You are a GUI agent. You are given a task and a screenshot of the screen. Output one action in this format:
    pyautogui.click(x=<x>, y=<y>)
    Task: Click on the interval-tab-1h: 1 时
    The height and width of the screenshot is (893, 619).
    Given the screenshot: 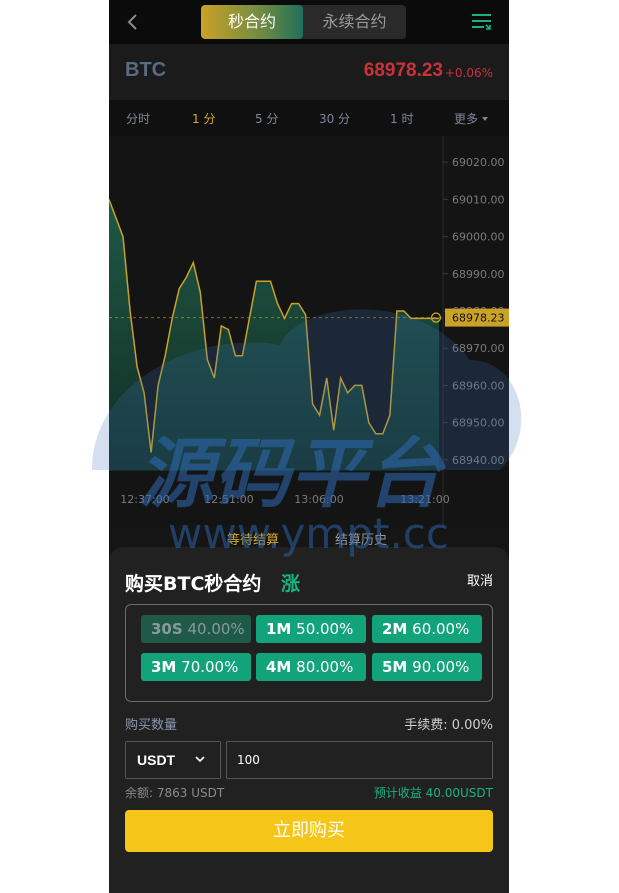 What is the action you would take?
    pyautogui.click(x=401, y=118)
    